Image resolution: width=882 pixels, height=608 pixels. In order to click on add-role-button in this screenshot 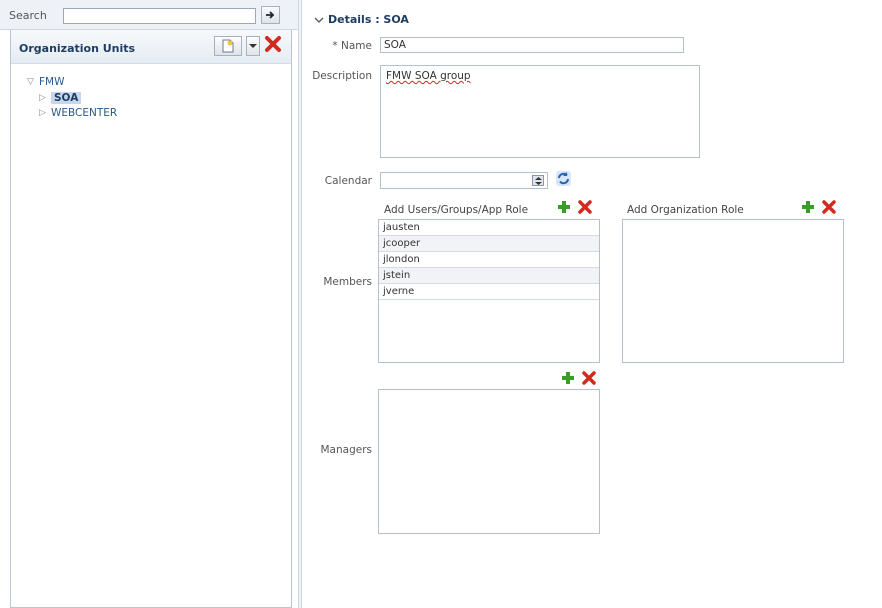, I will do `click(808, 208)`.